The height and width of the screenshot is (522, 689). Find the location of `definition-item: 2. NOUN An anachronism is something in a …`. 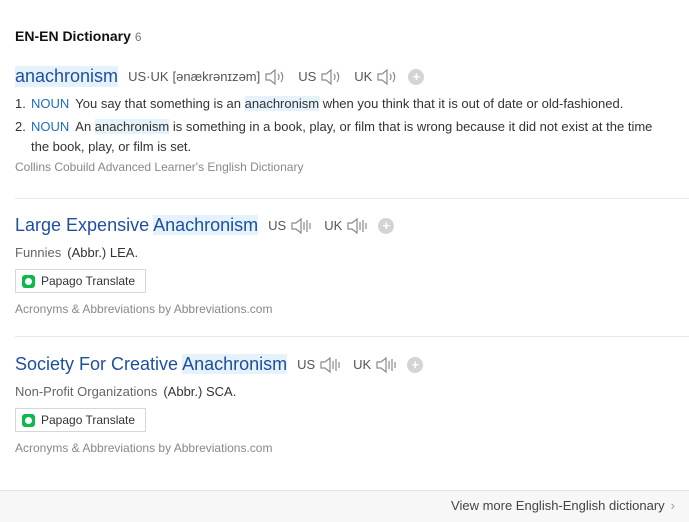

definition-item: 2. NOUN An anachronism is something in a … is located at coordinates (352, 137).